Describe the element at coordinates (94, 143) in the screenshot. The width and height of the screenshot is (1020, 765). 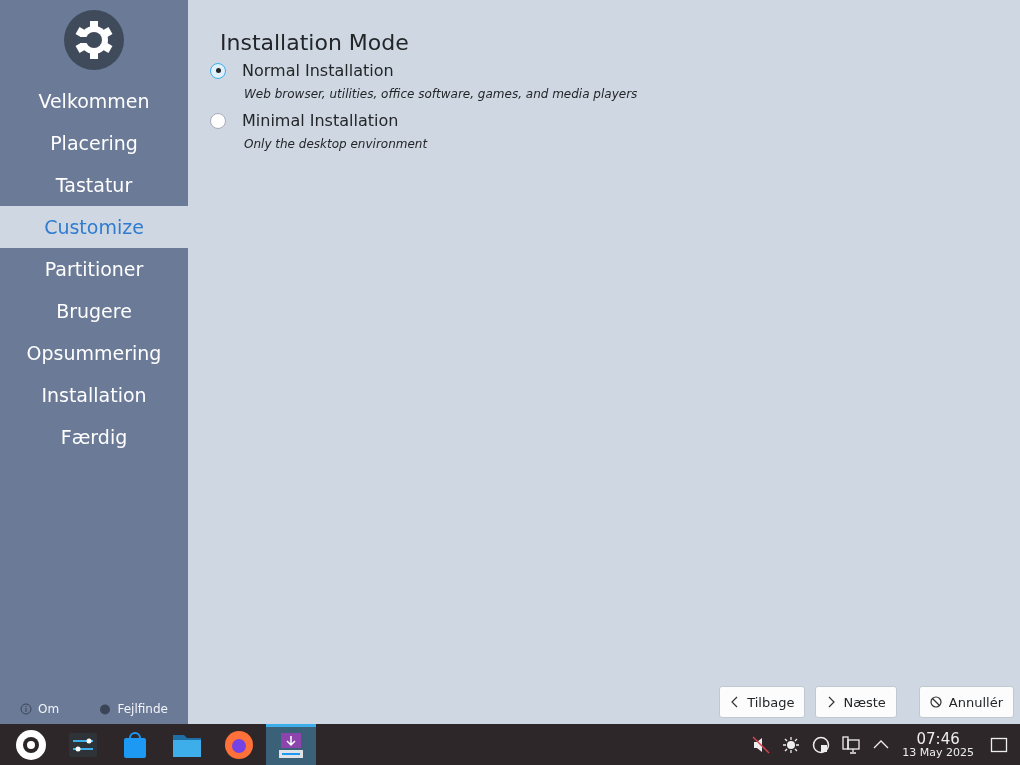
I see `sidebar-step: Placering` at that location.